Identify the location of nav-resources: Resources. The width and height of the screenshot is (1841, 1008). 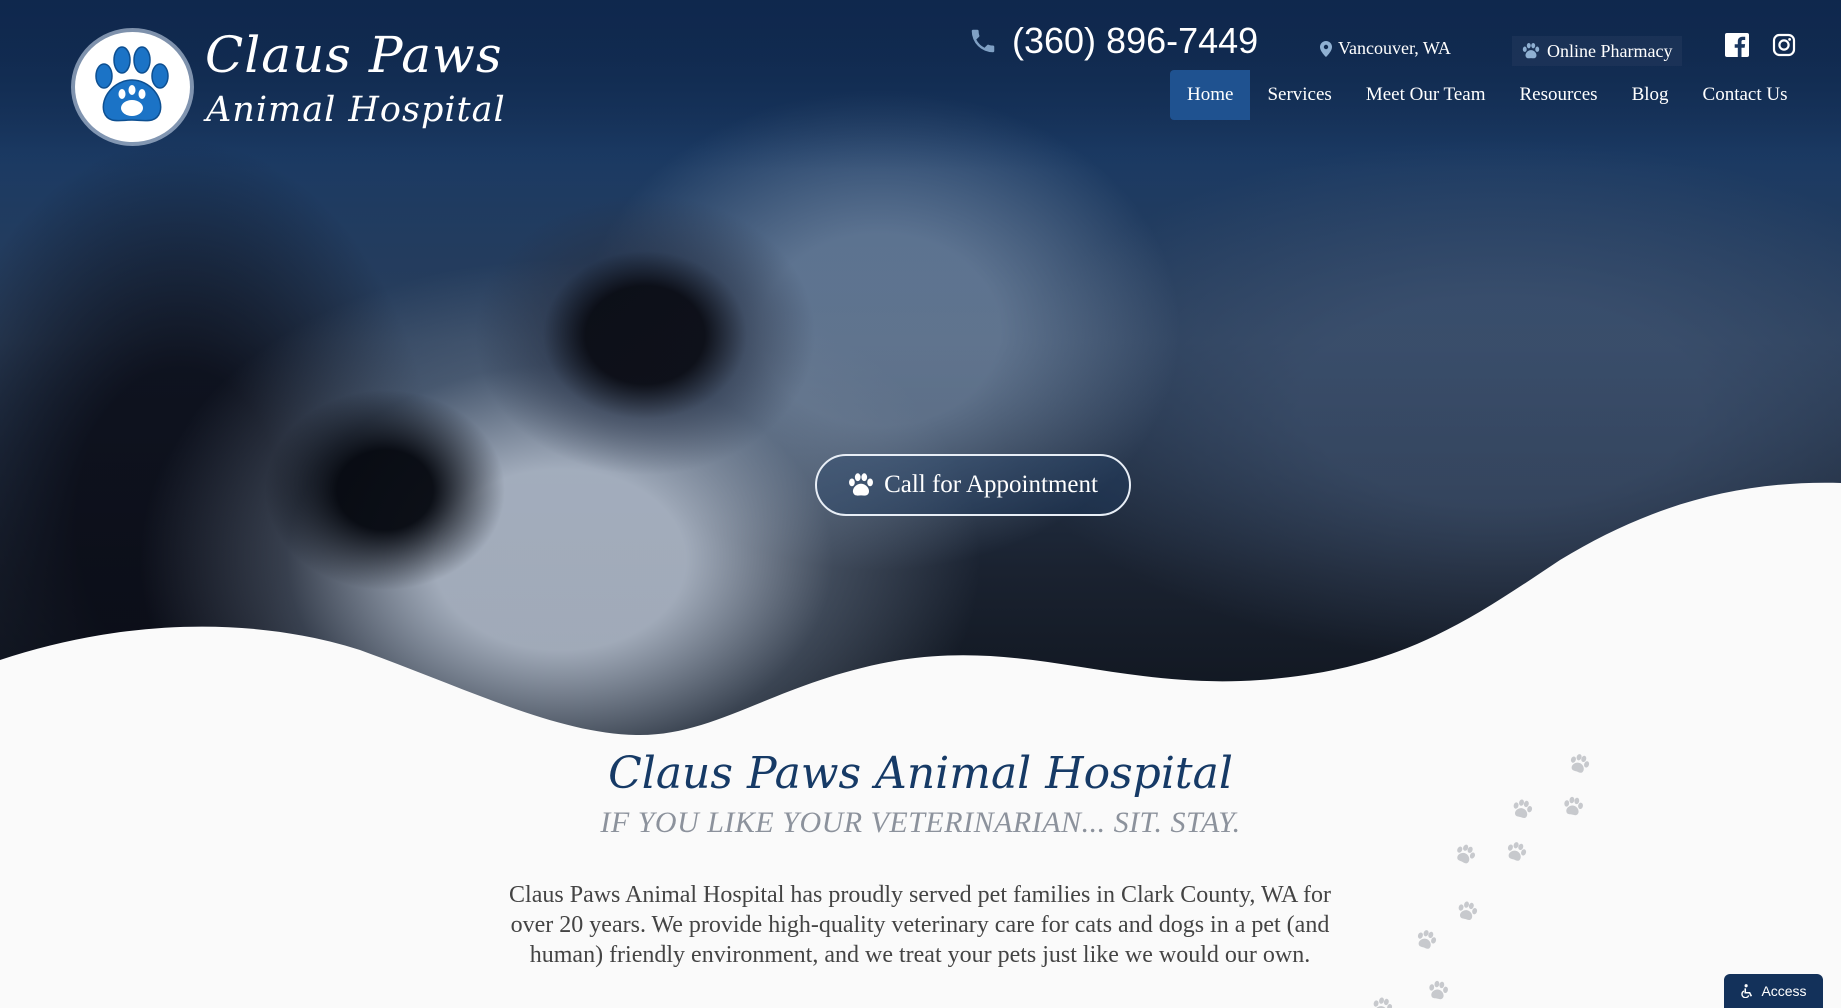
(1558, 95).